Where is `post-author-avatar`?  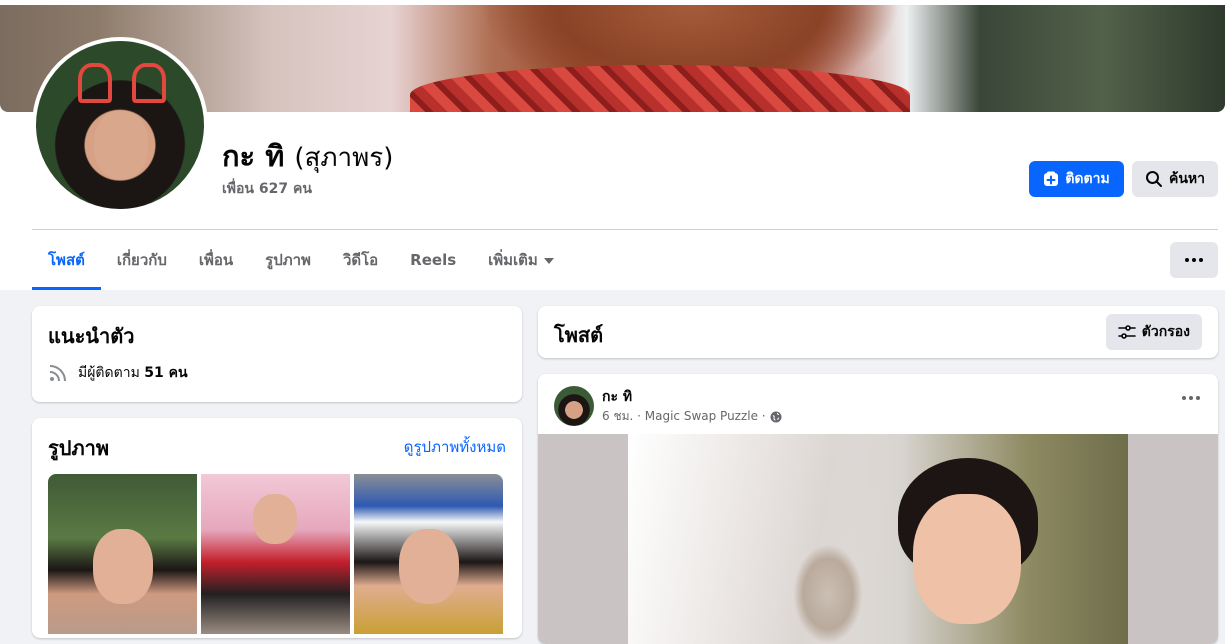
post-author-avatar is located at coordinates (574, 406).